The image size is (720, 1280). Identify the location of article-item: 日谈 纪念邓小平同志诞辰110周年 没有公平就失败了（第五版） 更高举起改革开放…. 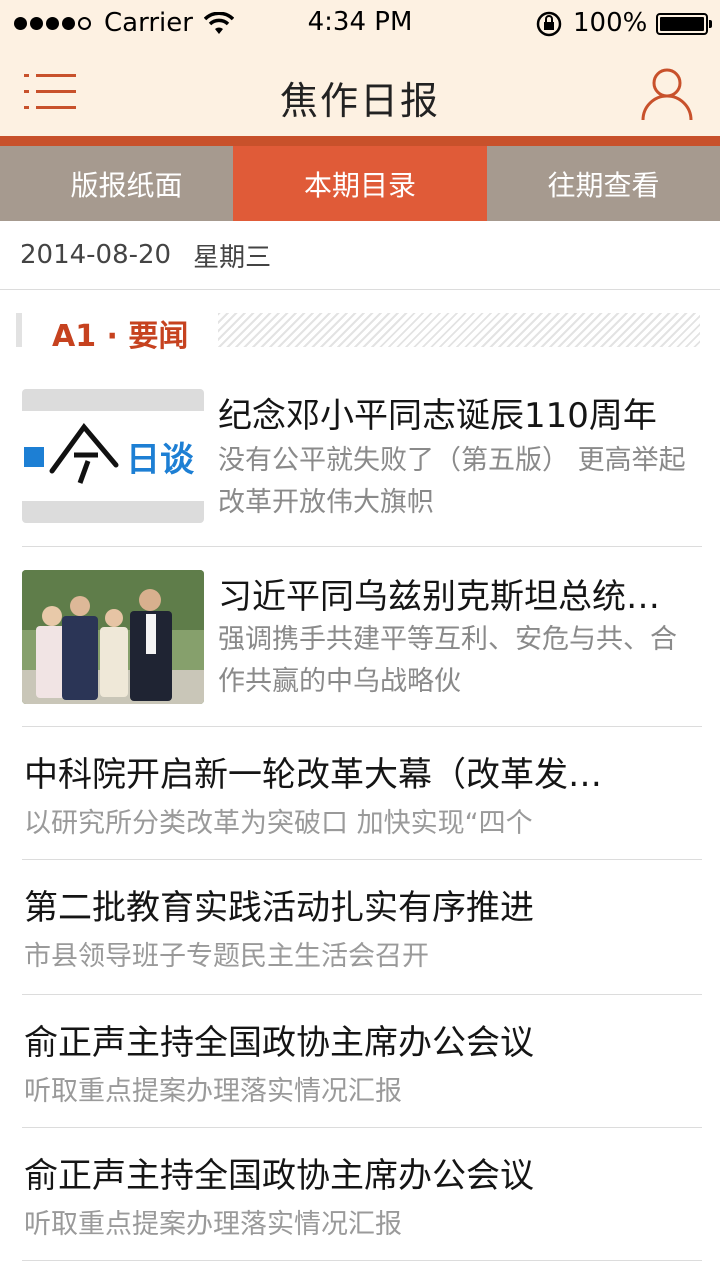
(362, 457).